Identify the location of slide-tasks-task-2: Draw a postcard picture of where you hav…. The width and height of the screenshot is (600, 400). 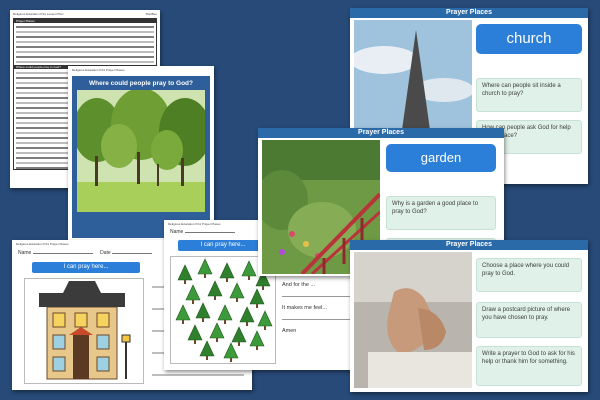
(529, 320).